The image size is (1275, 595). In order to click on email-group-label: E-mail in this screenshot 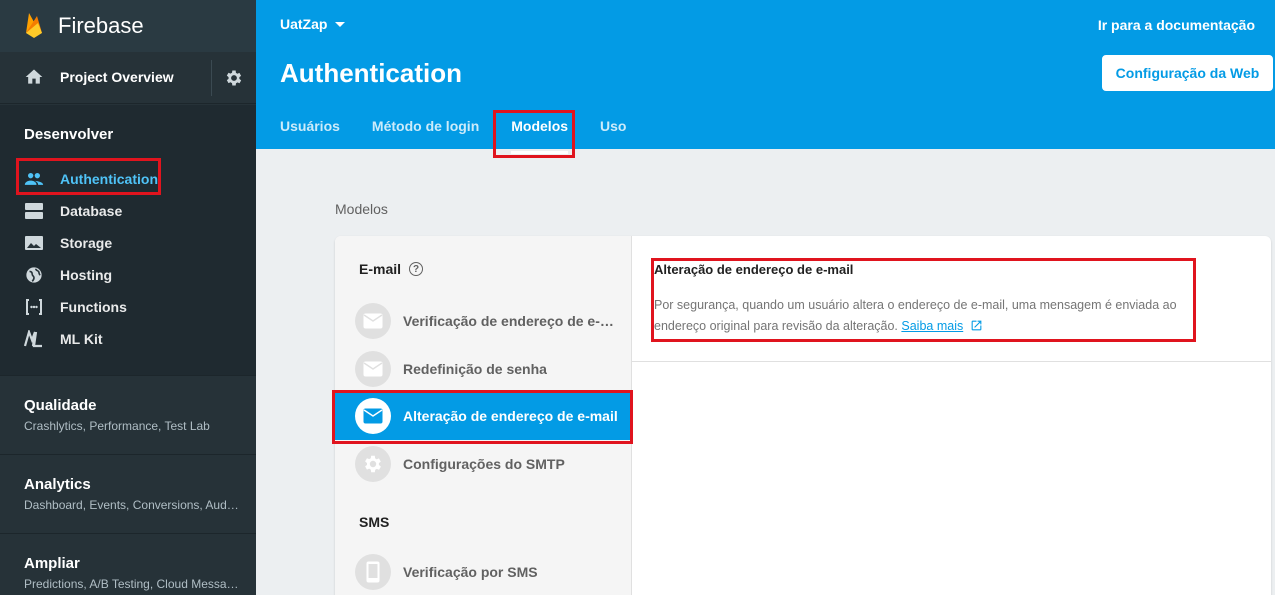, I will do `click(380, 269)`.